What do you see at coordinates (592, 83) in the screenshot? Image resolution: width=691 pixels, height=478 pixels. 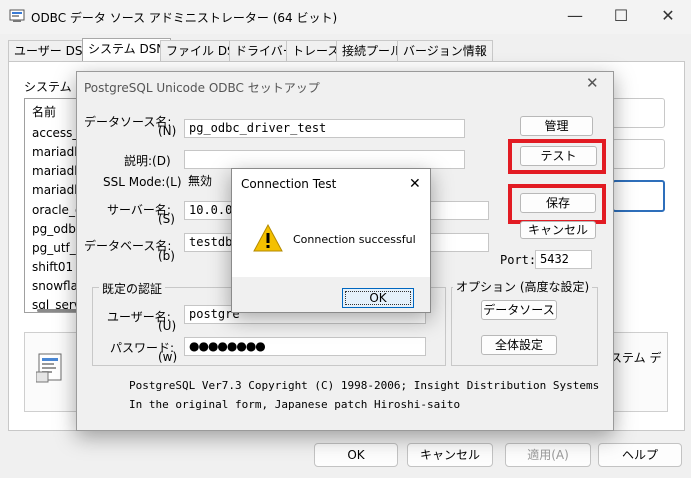 I see `setup-close-icon: ✕` at bounding box center [592, 83].